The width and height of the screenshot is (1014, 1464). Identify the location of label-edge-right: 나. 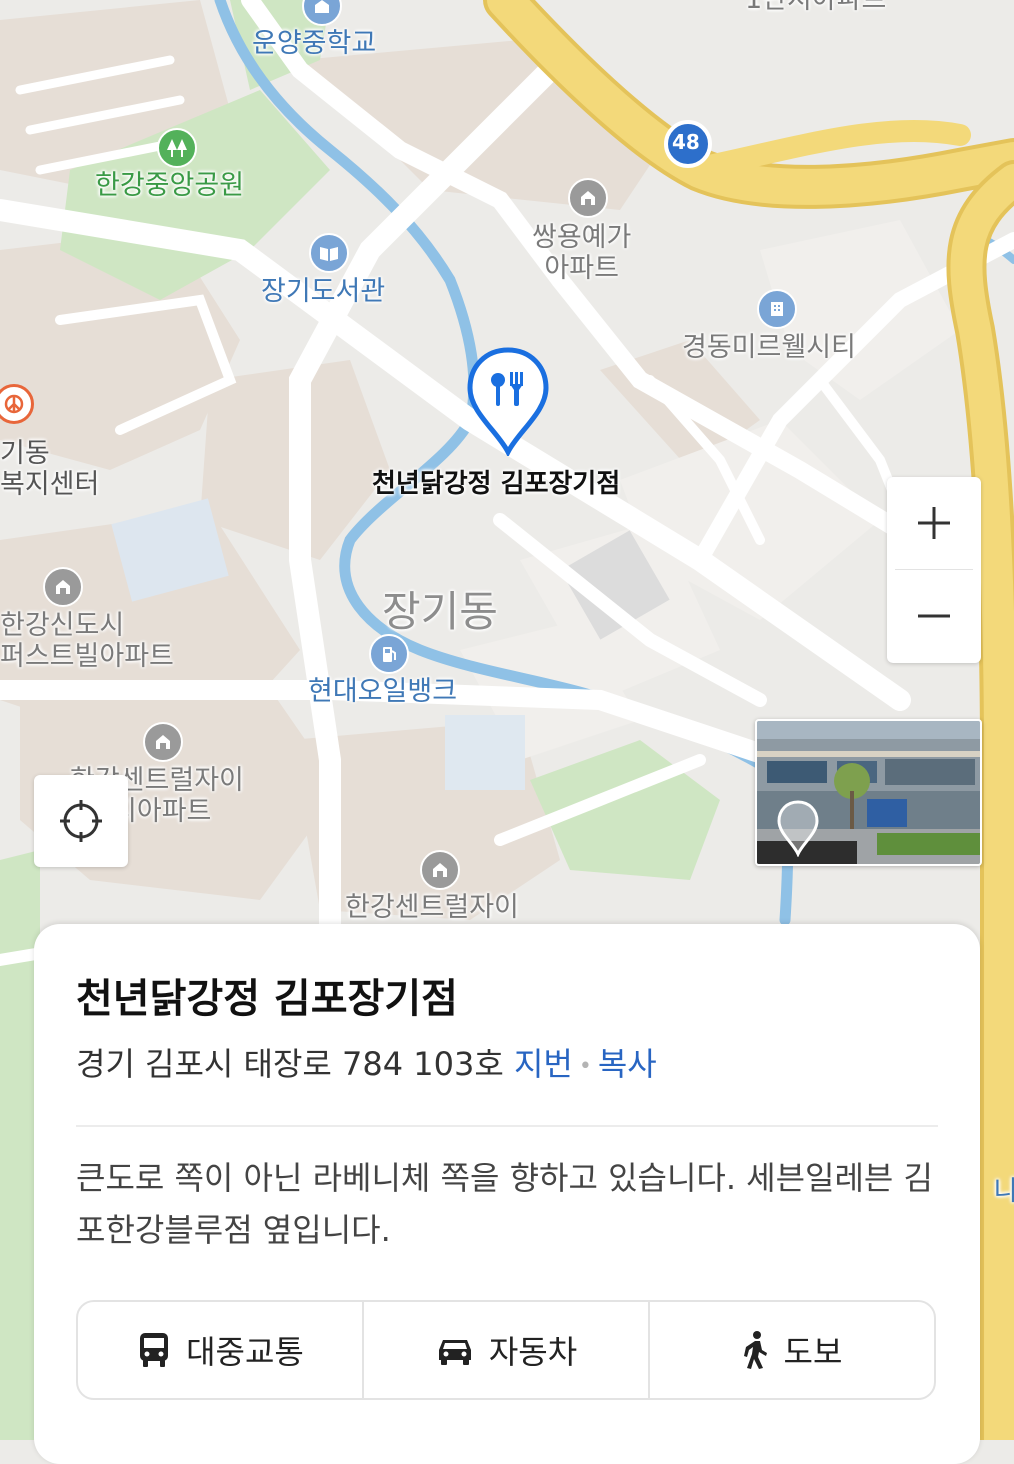
(1004, 1191).